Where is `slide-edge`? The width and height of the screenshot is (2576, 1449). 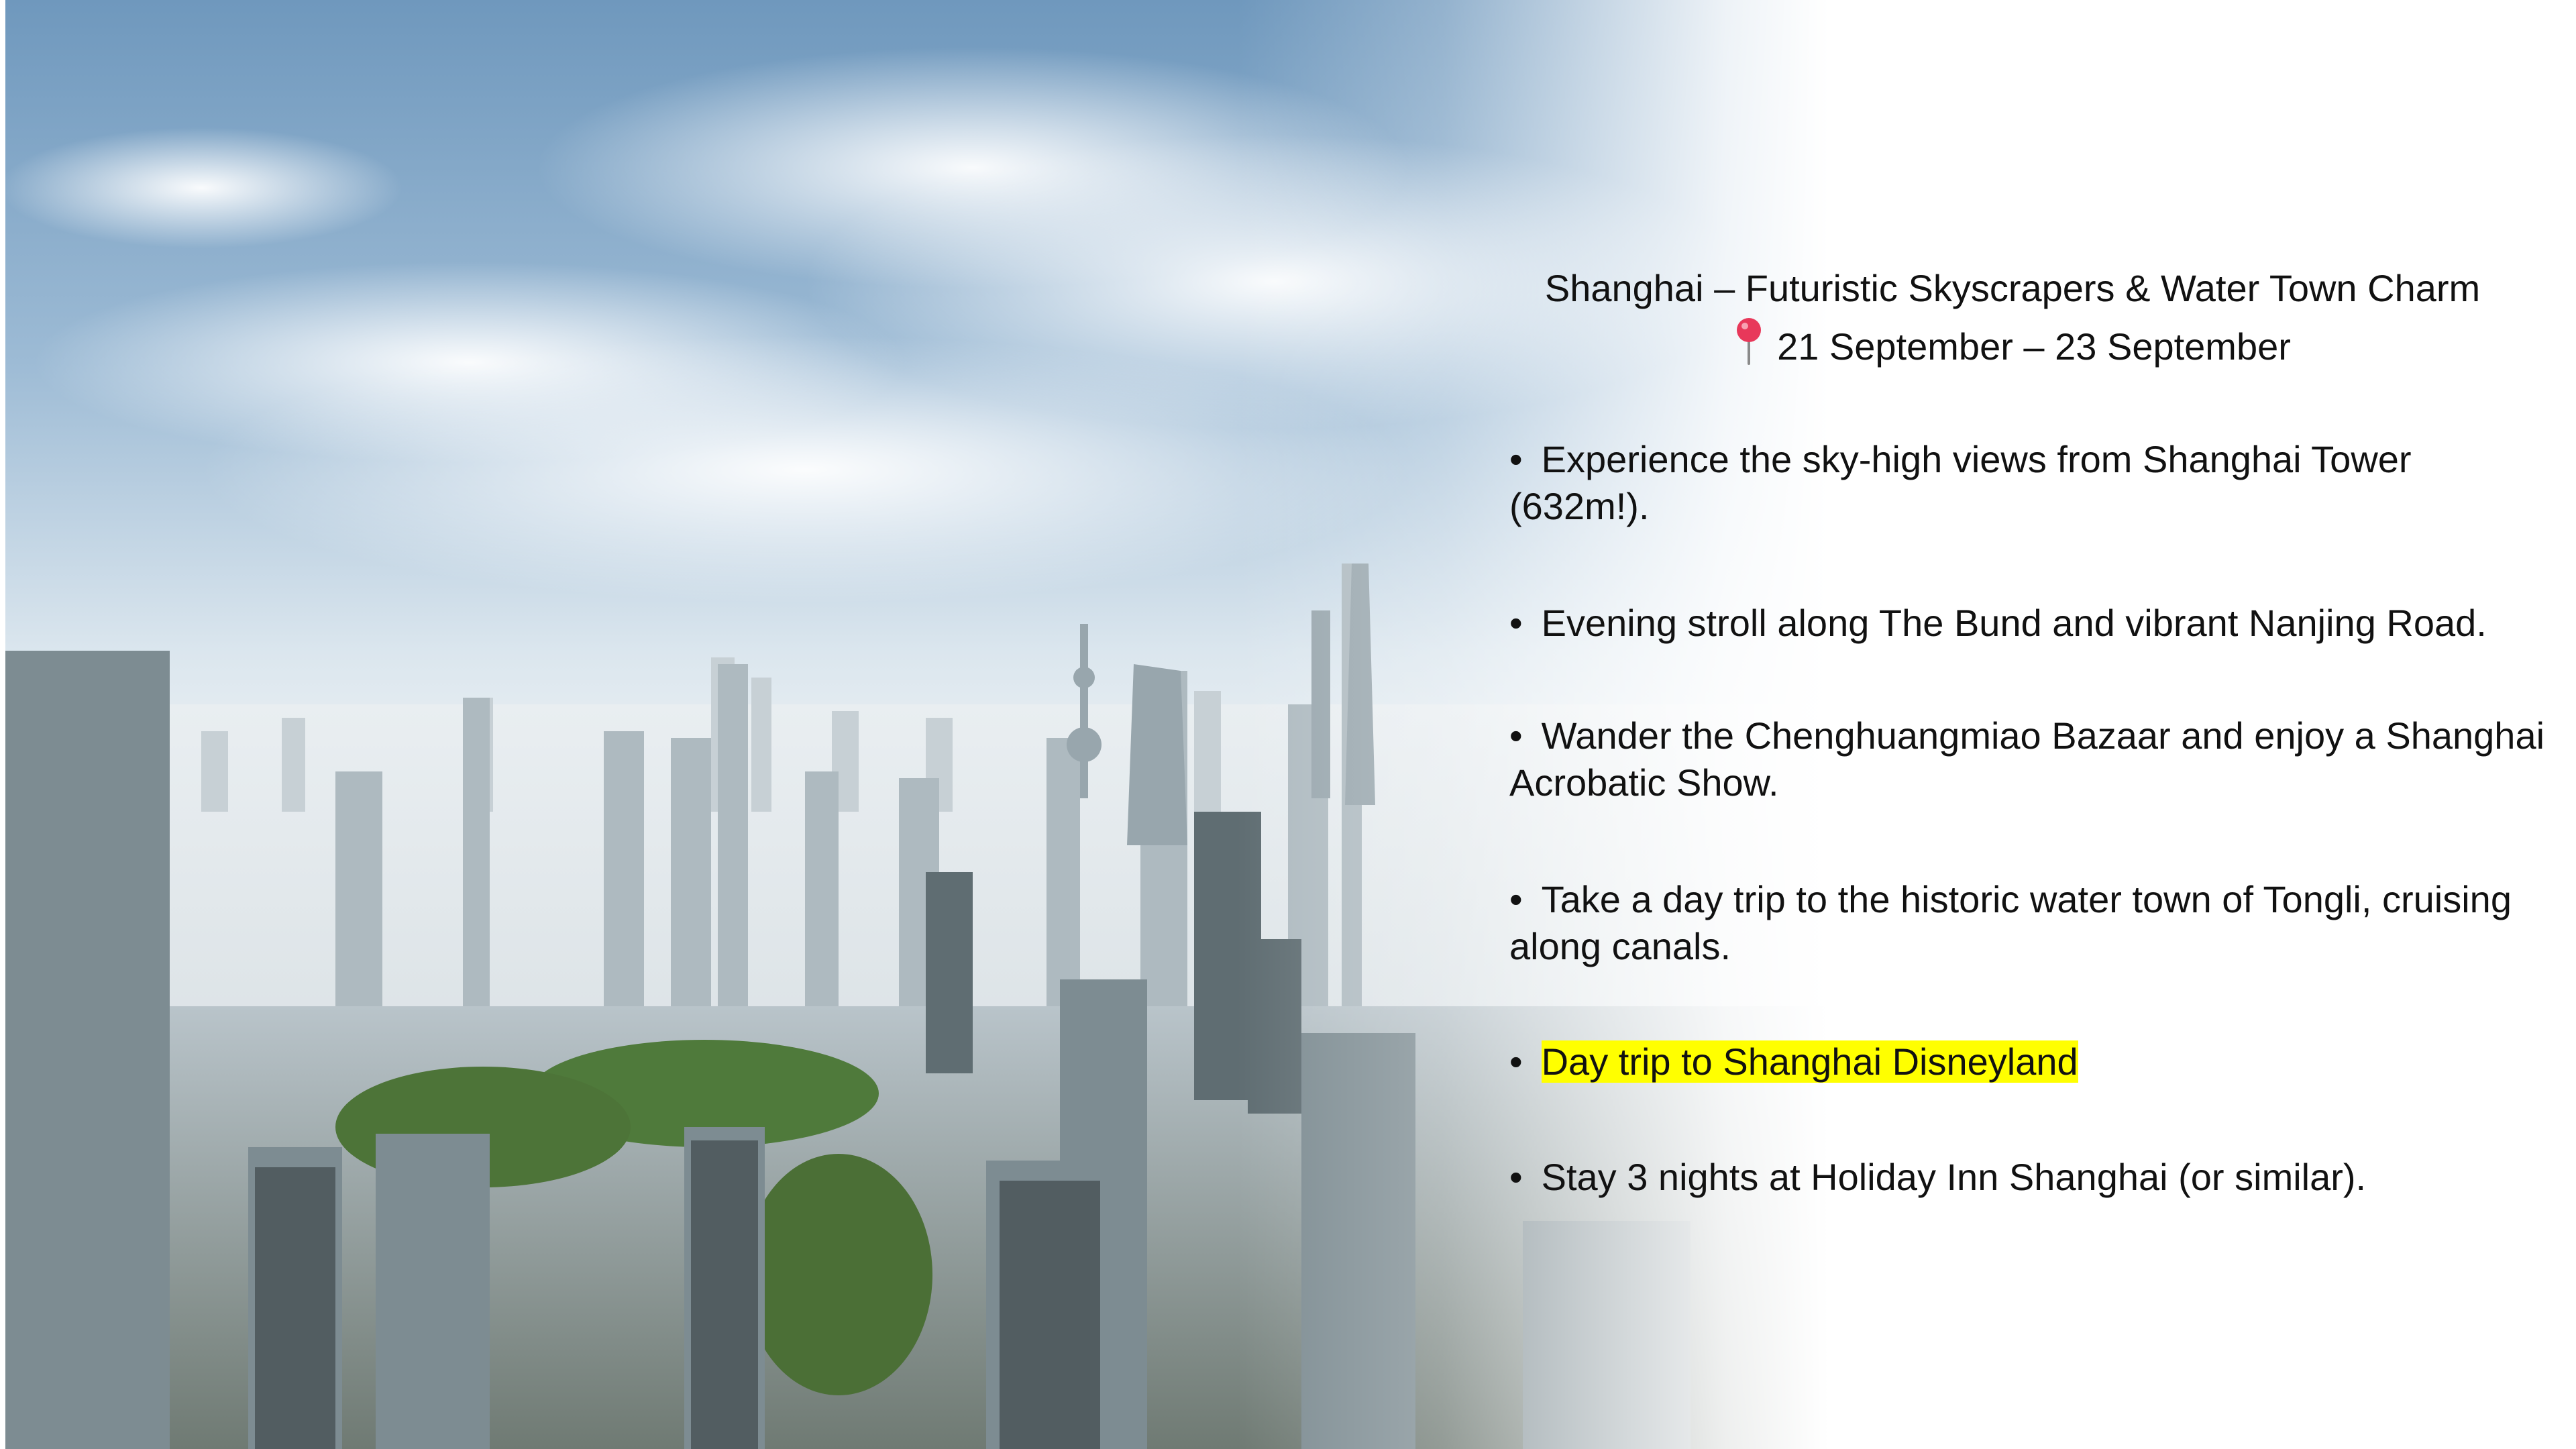 slide-edge is located at coordinates (2, 724).